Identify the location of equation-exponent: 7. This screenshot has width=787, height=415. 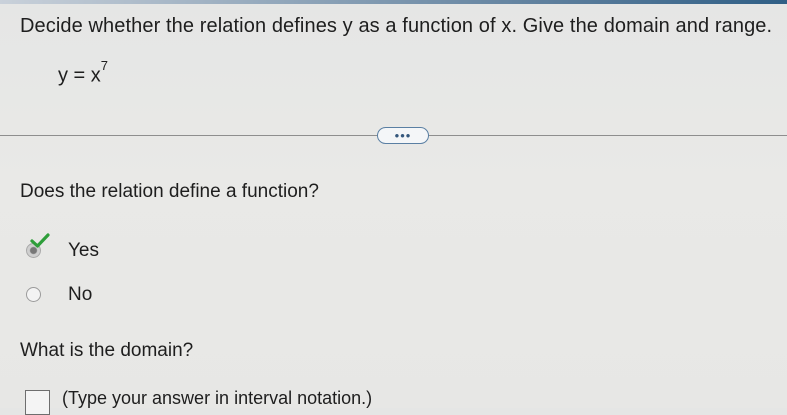
(104, 65).